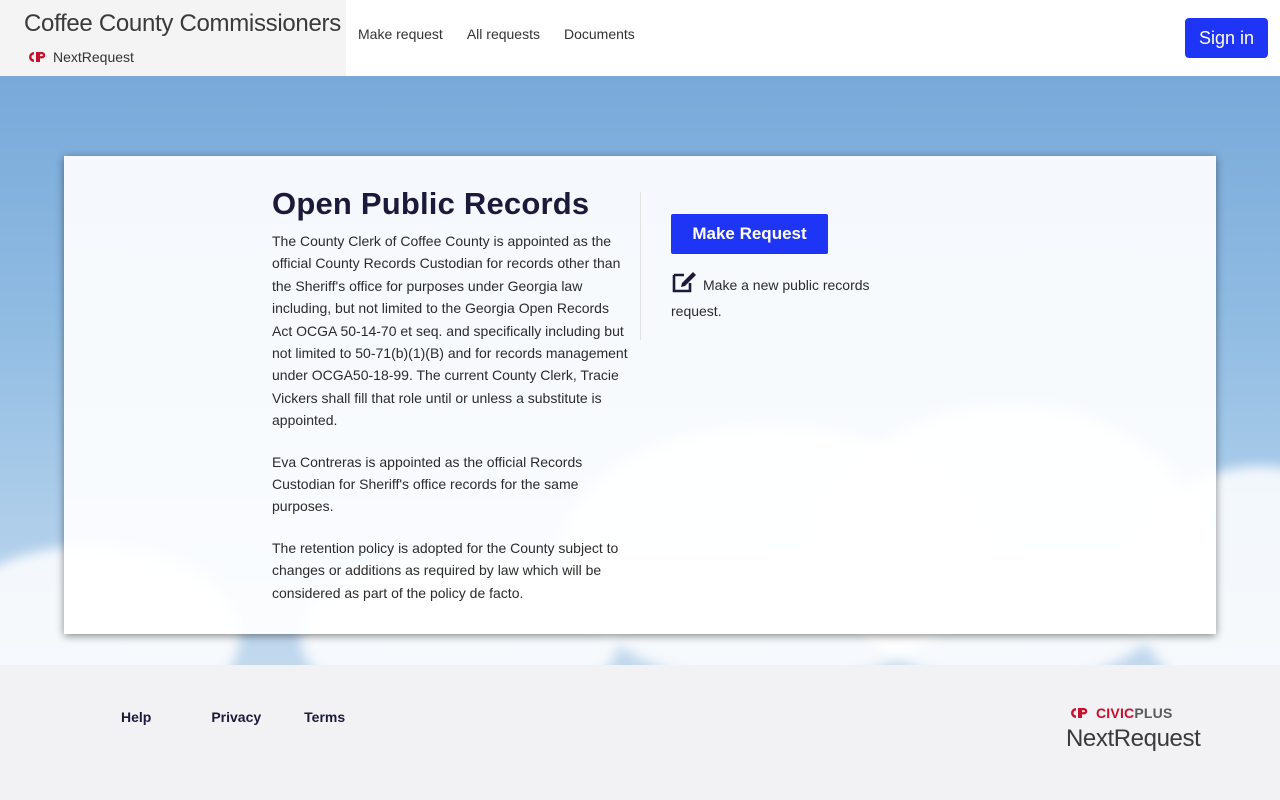 The image size is (1280, 800). Describe the element at coordinates (770, 298) in the screenshot. I see `make-request-desc-text: Make a new public records request.` at that location.